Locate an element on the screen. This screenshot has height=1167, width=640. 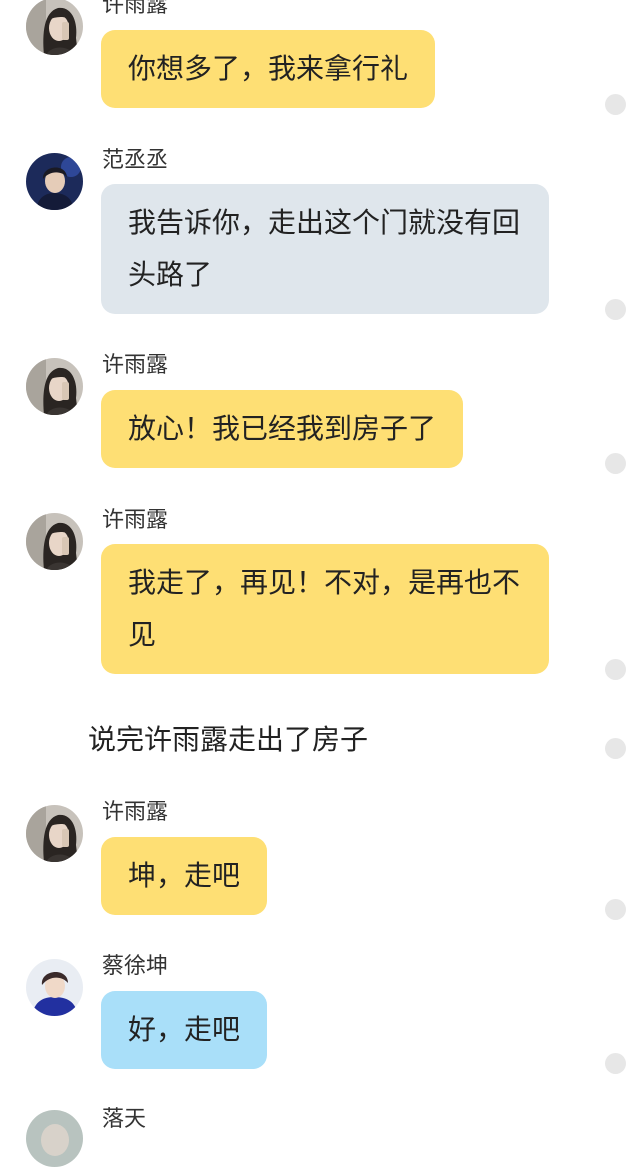
sender-name: 蔡徐坤 is located at coordinates (135, 966).